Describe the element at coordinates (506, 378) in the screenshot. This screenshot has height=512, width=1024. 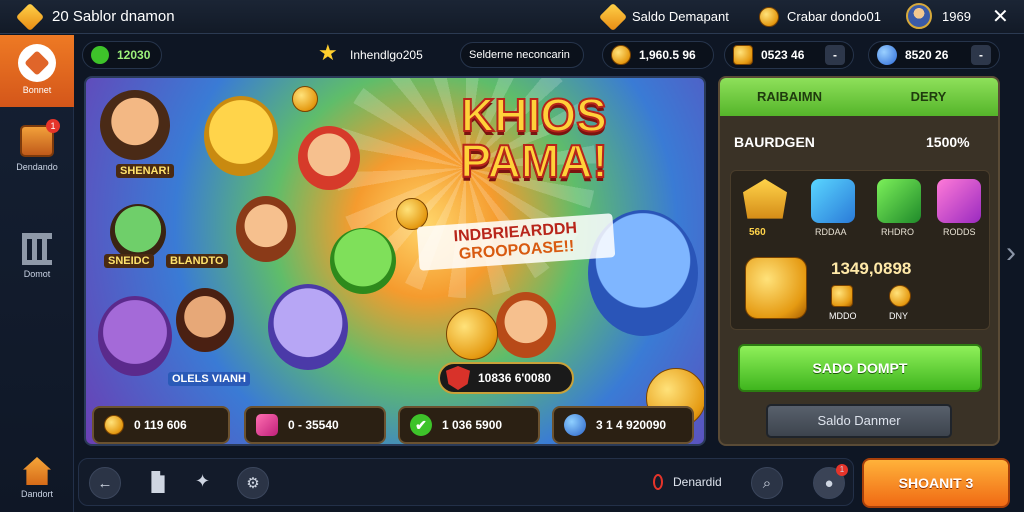
I see `prize-chip: 10836 6'0080` at that location.